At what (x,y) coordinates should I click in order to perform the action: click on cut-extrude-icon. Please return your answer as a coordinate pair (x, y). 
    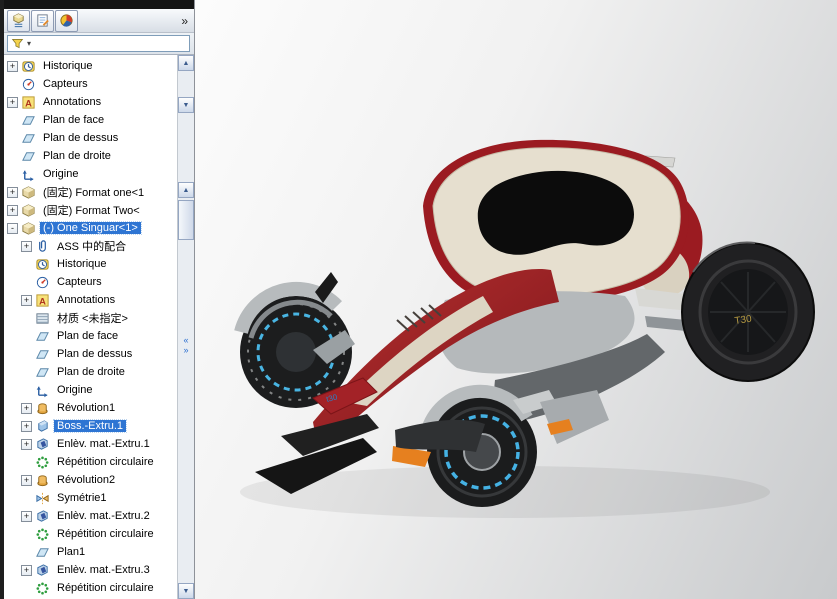
    Looking at the image, I should click on (43, 444).